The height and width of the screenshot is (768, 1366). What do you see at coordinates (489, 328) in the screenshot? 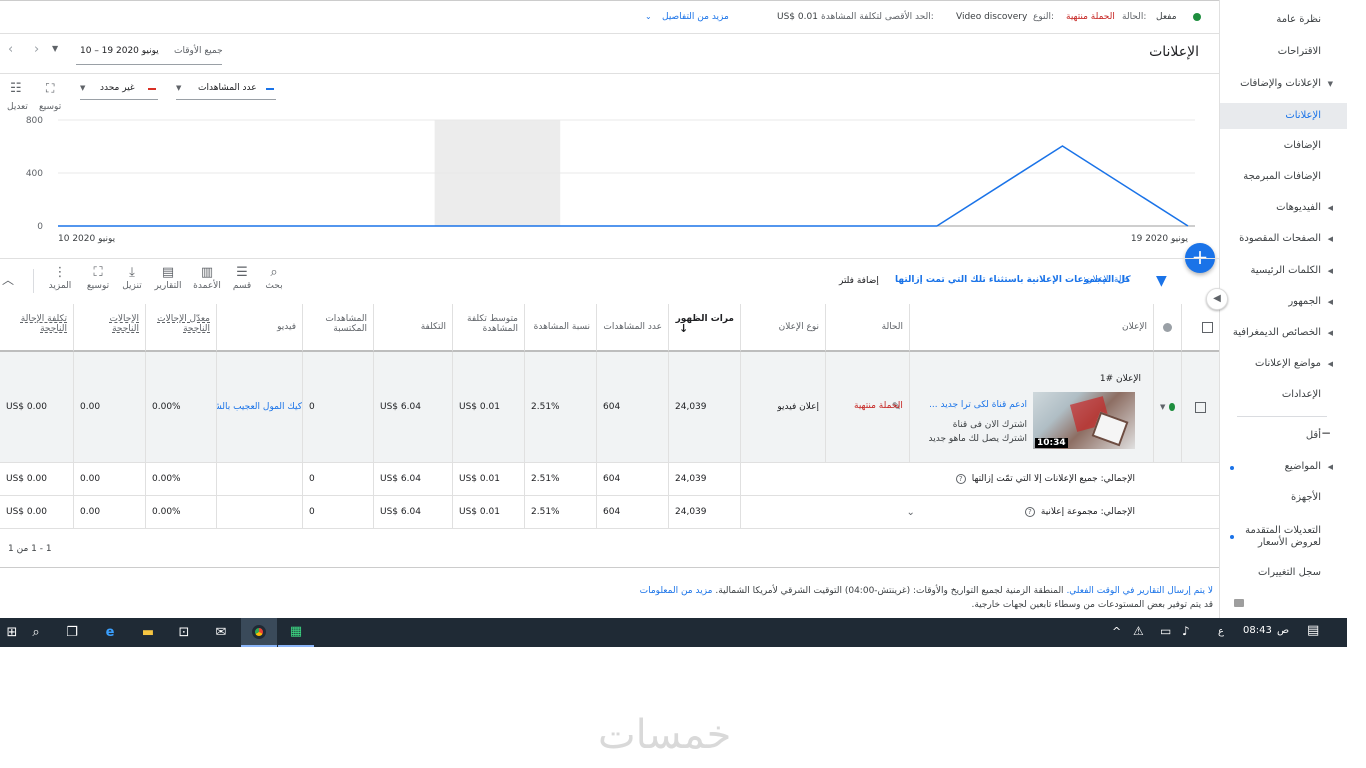
I see `col-avg-cpv: متوسط تكلفة المشاهدة` at bounding box center [489, 328].